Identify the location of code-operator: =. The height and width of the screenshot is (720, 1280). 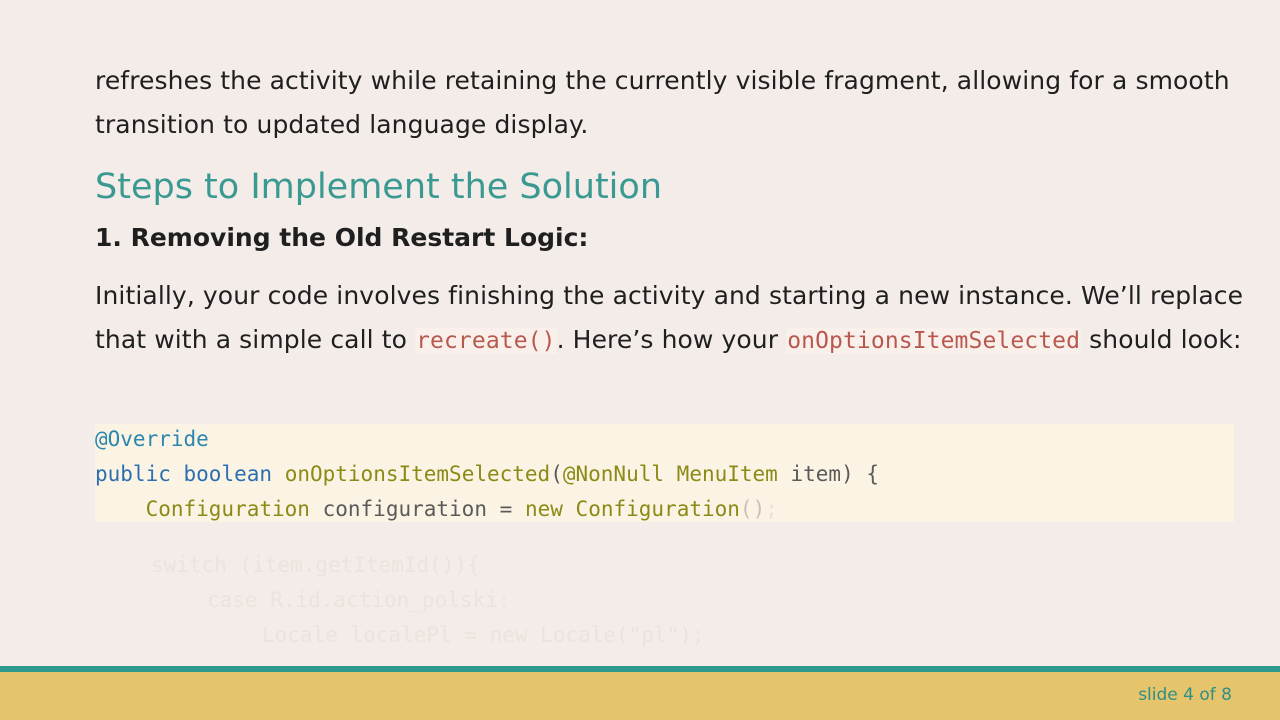
(506, 509).